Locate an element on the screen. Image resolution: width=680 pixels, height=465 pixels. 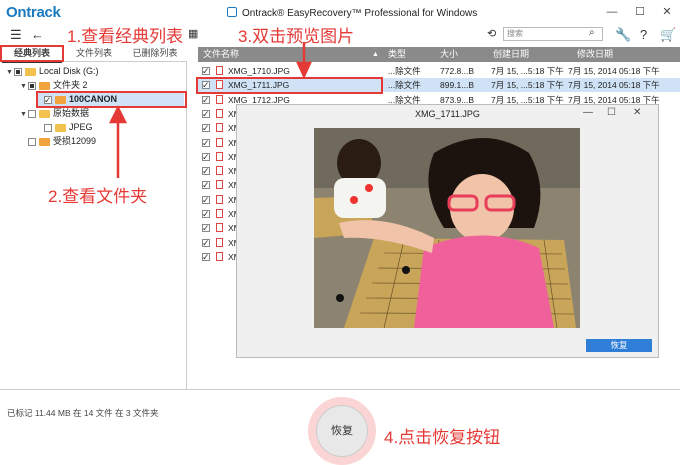
arrowhead-step2 is located at coordinates (118, 114).